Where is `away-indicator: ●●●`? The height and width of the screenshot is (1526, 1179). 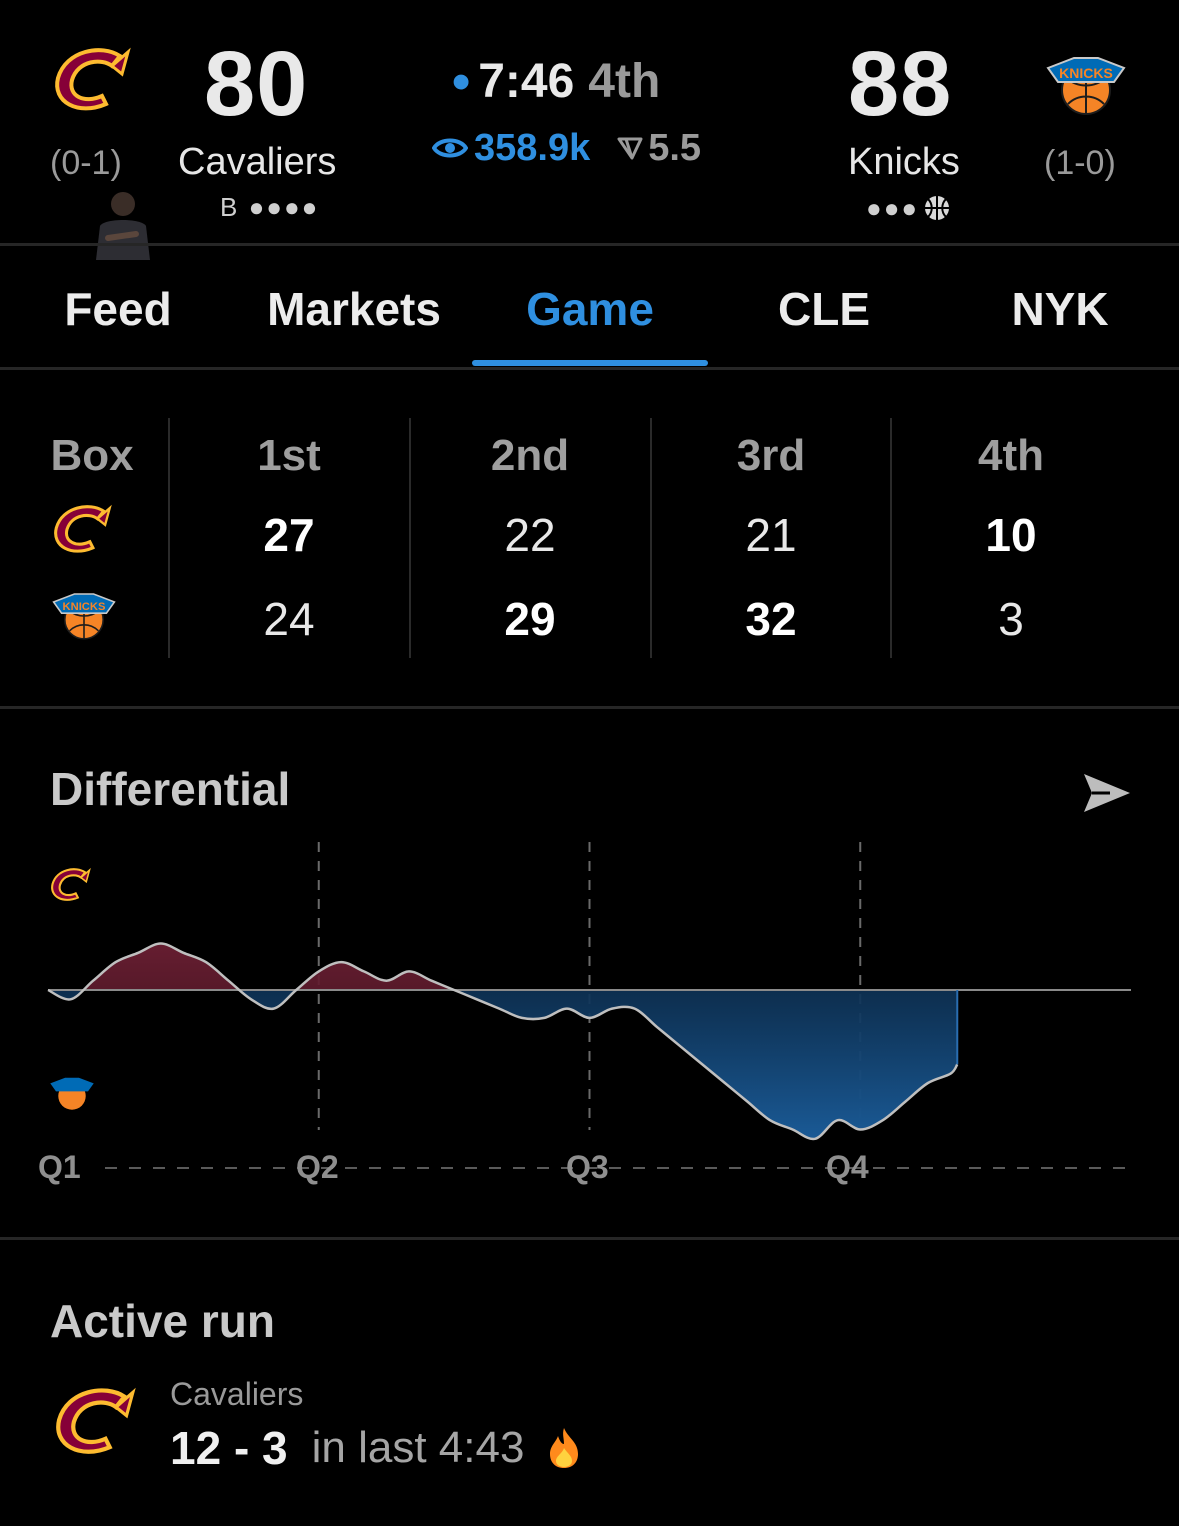
away-indicator: ●●● is located at coordinates (893, 208).